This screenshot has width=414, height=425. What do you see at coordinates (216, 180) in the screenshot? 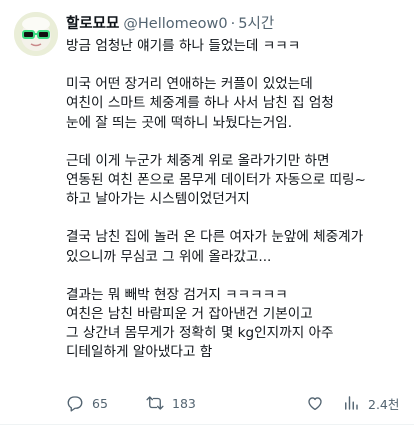
I see `text-line: 연동된 여친 폰으로 몸무게 데이터가 자동으로 띠링~` at bounding box center [216, 180].